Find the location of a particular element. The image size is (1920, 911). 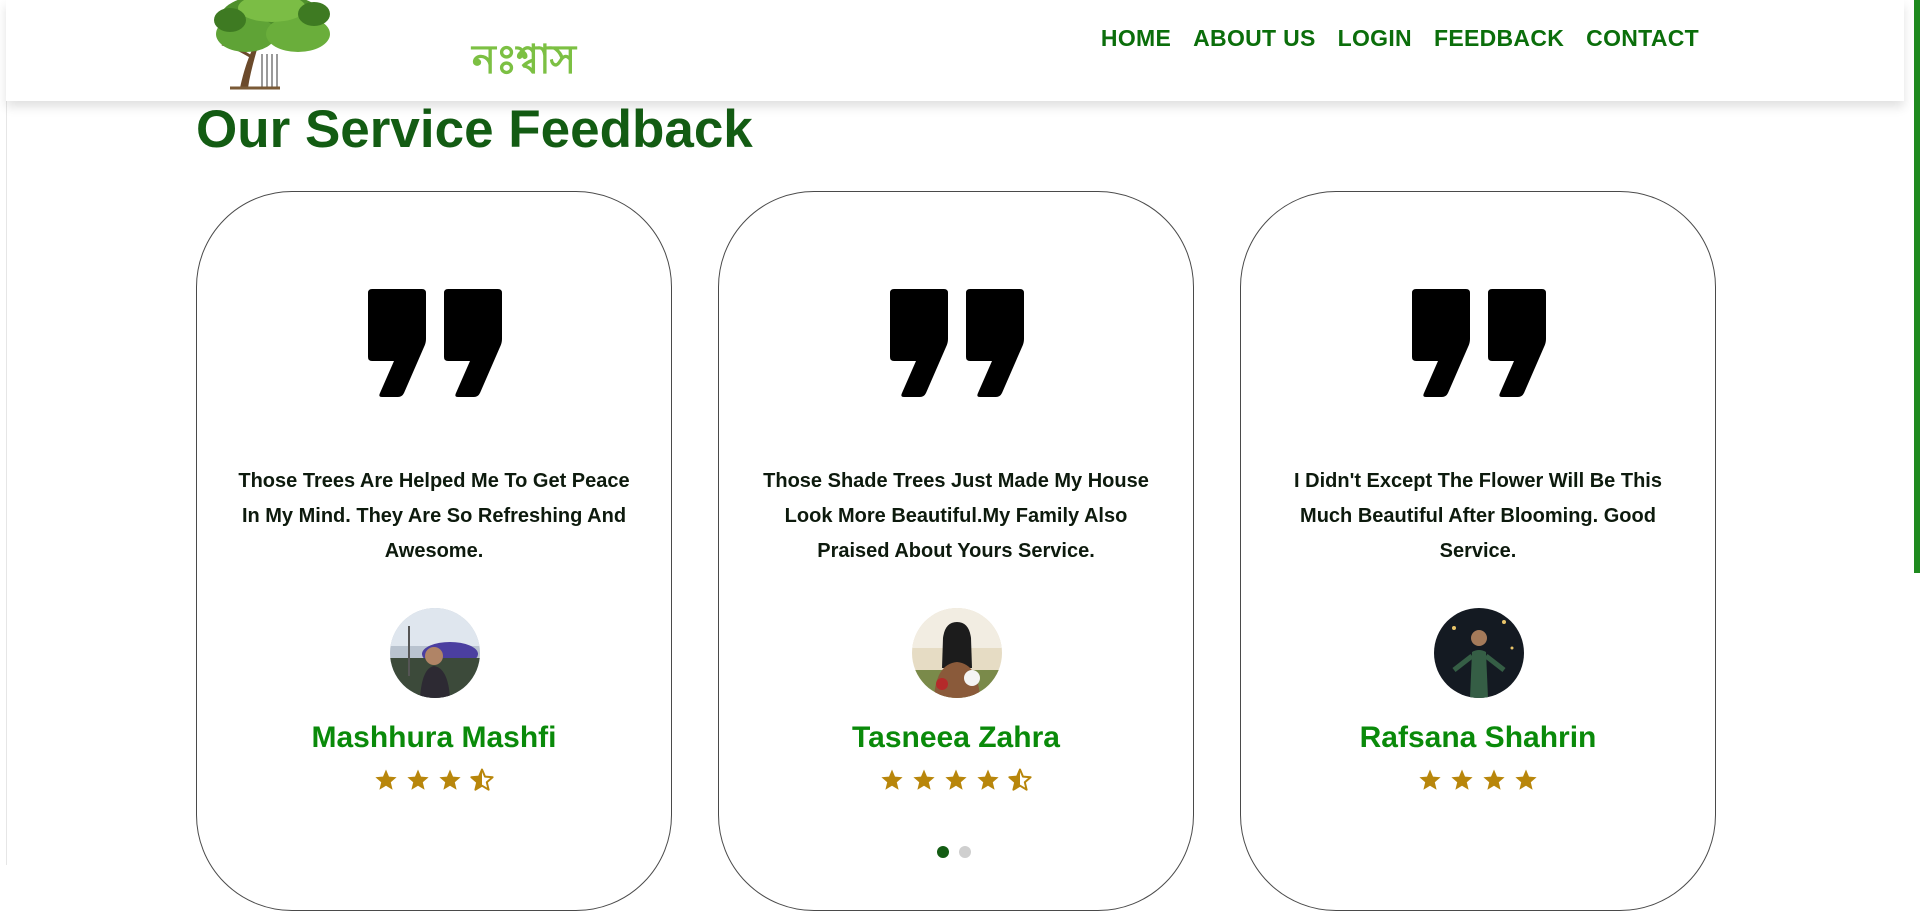

logo-text: নঃশ্বাস is located at coordinates (524, 60).